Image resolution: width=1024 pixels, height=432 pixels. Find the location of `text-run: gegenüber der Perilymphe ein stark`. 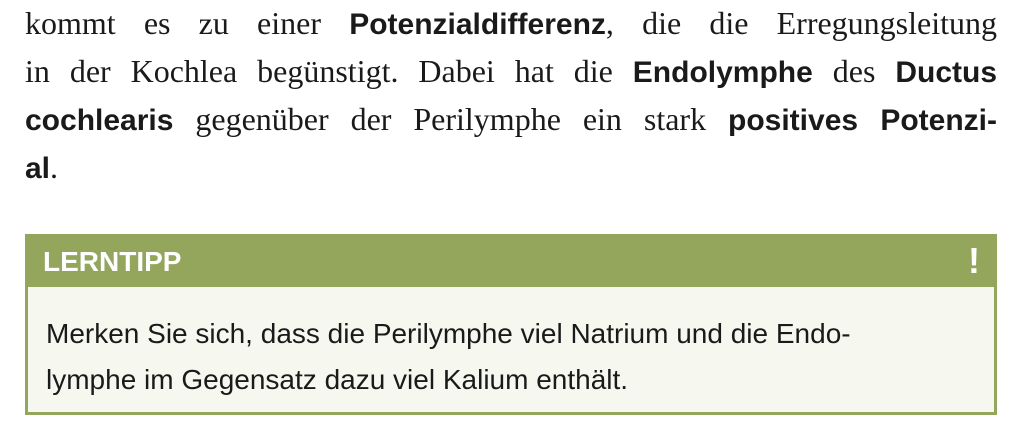

text-run: gegenüber der Perilymphe ein stark is located at coordinates (451, 119).